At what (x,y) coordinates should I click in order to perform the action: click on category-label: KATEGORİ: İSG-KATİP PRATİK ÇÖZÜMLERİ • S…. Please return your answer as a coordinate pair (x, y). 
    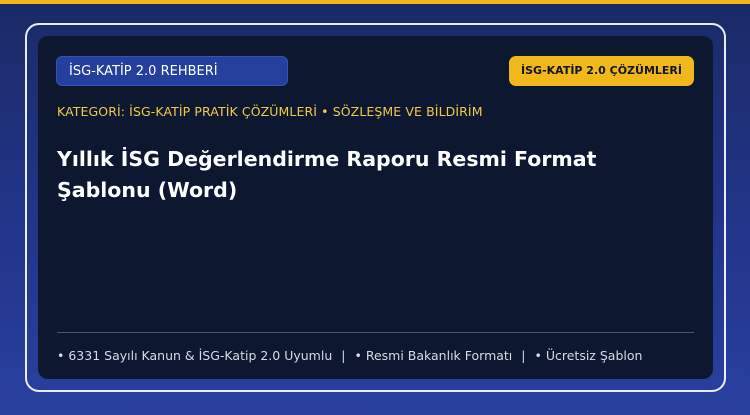
    Looking at the image, I should click on (270, 111).